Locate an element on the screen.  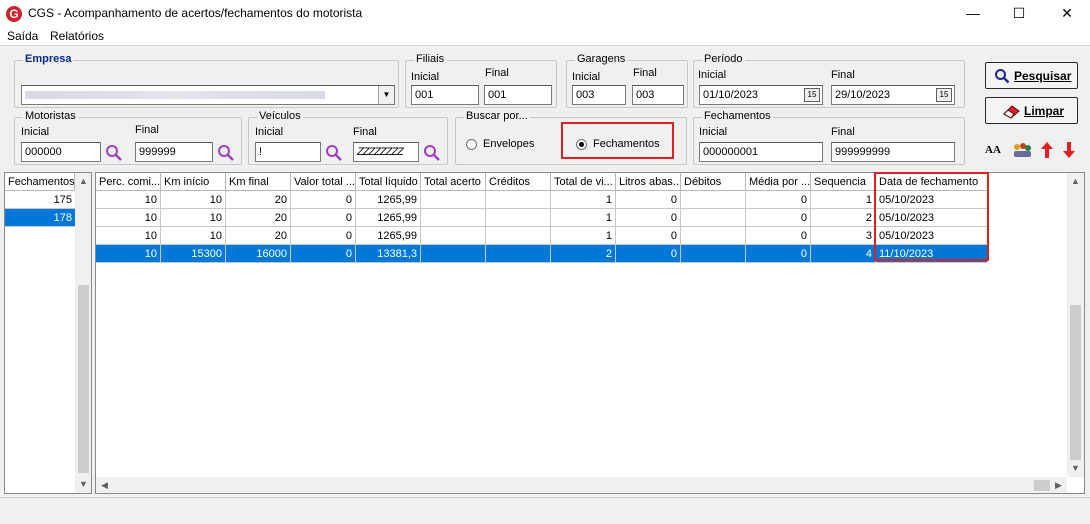
scroll-down-arrow-icon: ▼ is located at coordinates (83, 484).